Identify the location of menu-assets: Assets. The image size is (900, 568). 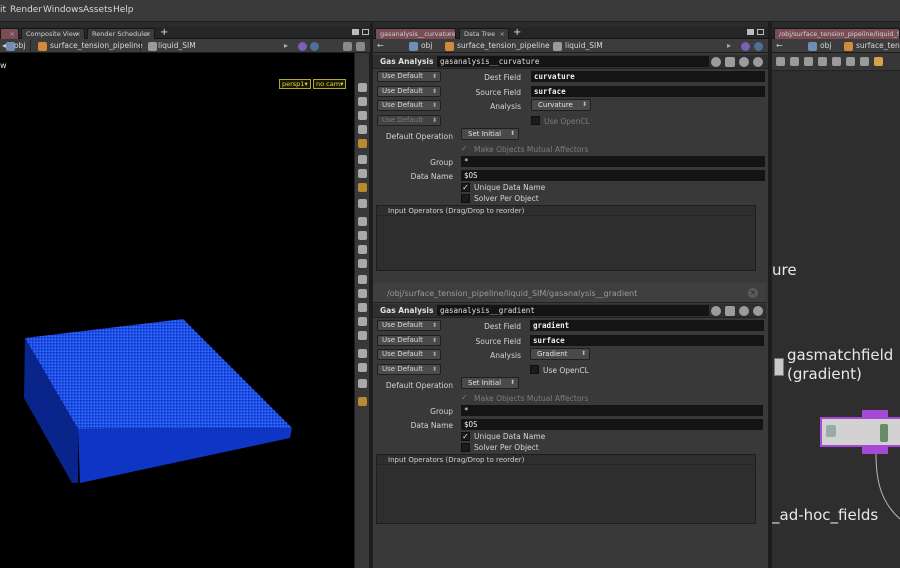
(97, 10).